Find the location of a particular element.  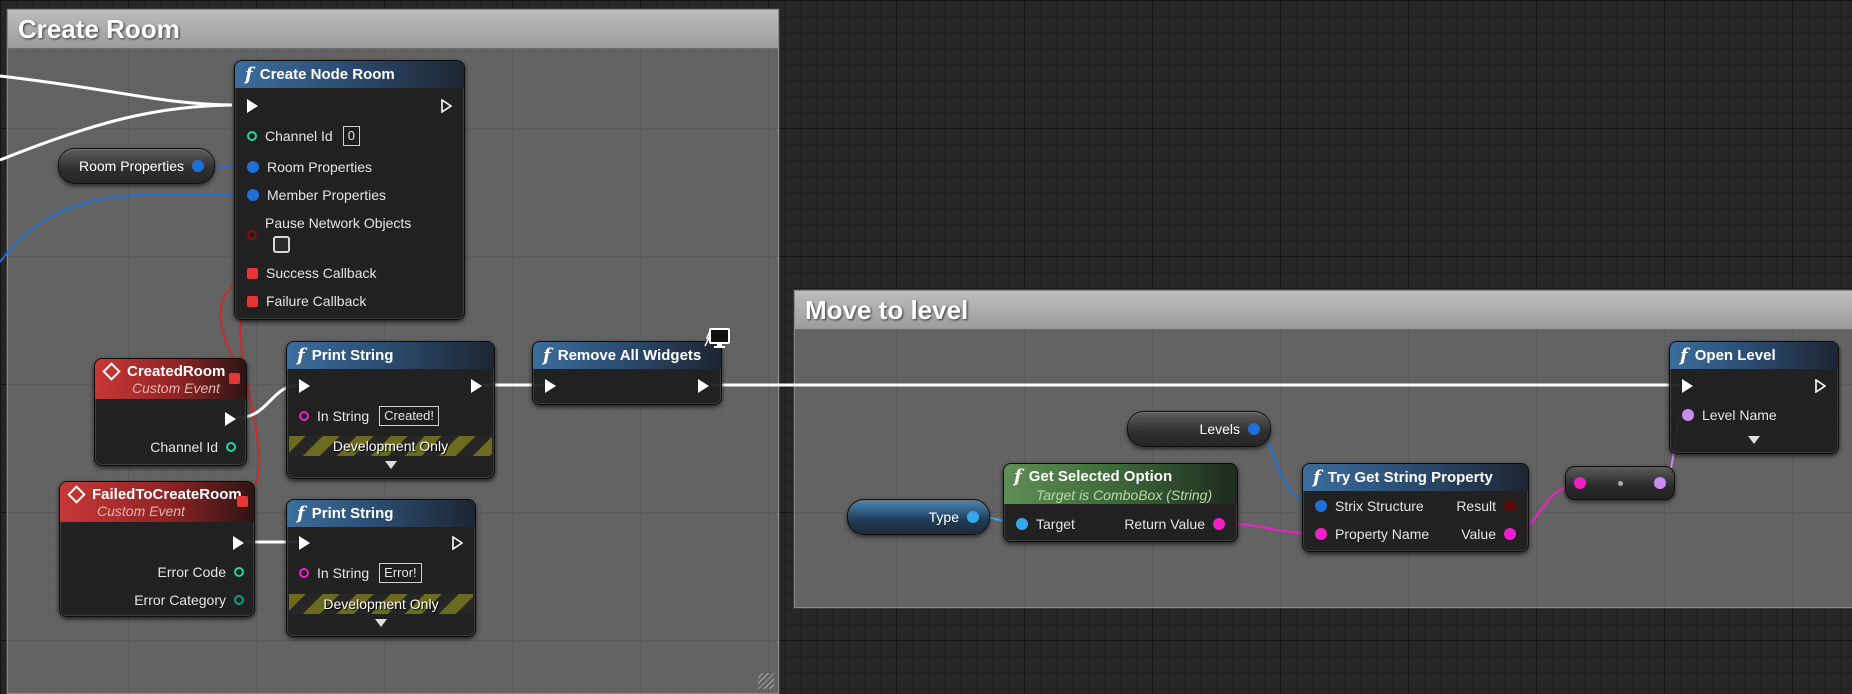

value-output-pin is located at coordinates (1510, 534).